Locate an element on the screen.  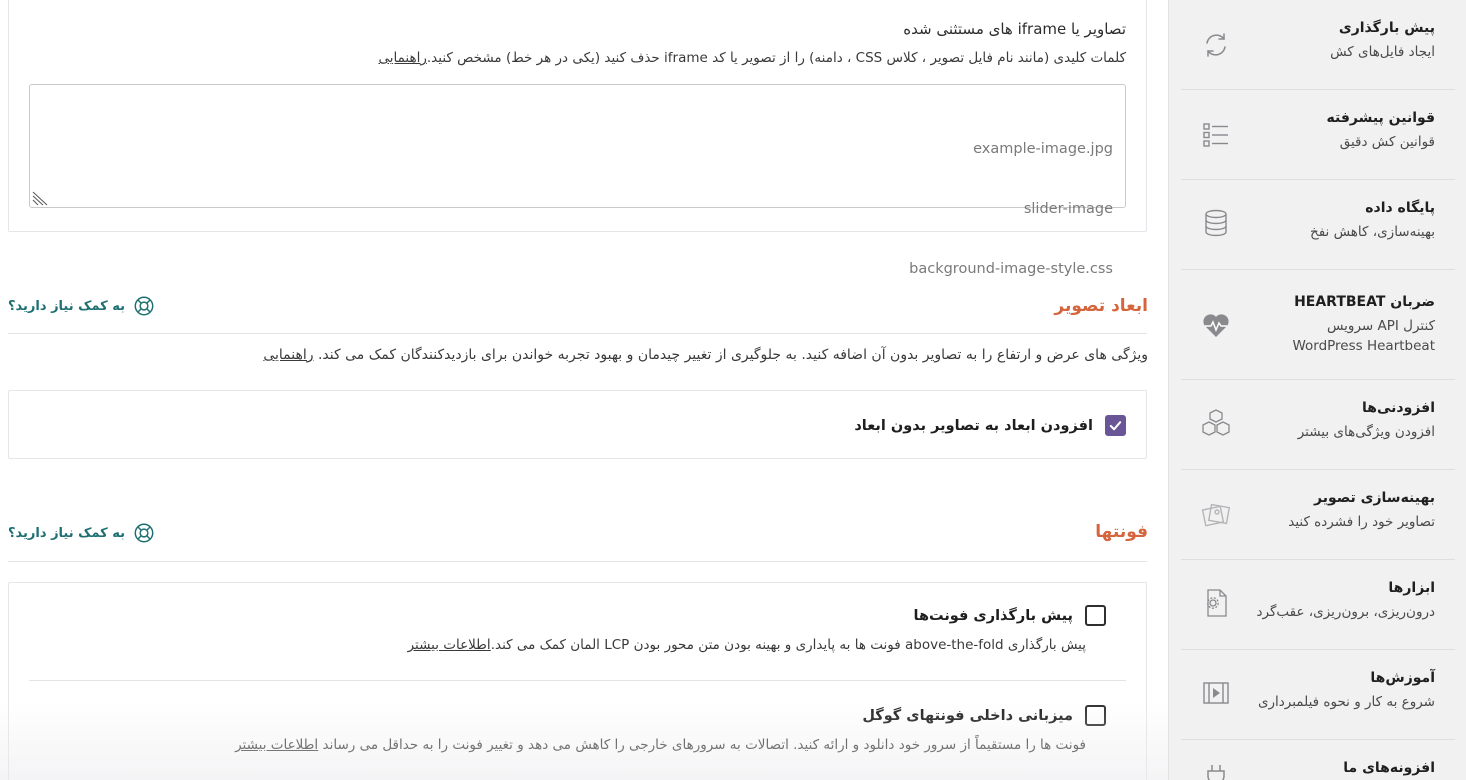
sidebar-item-title: آموزش‌ها is located at coordinates (1402, 678).